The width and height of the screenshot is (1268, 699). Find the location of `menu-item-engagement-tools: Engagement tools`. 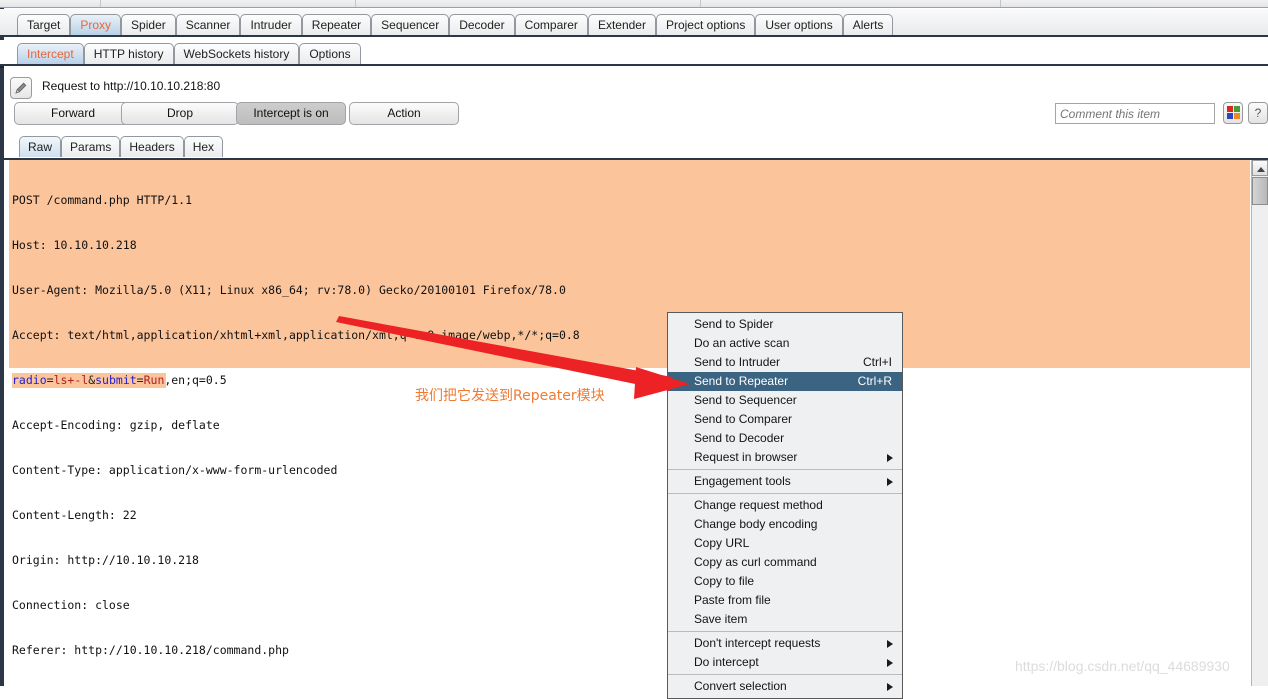

menu-item-engagement-tools: Engagement tools is located at coordinates (785, 481).